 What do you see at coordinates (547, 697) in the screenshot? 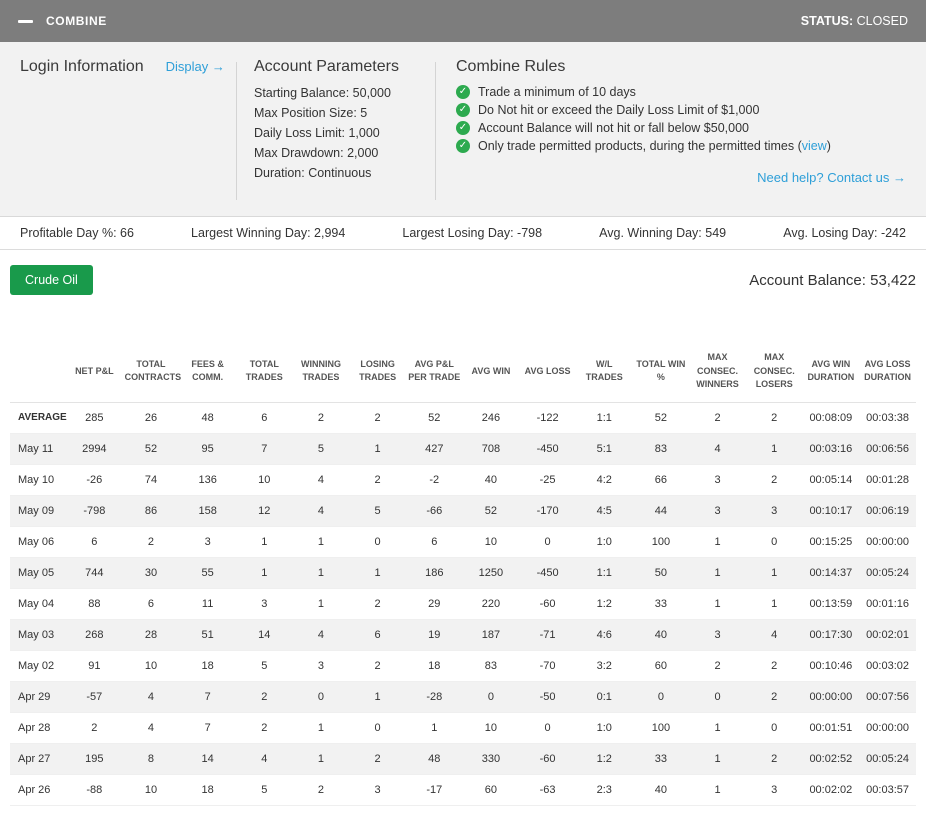
I see `table-cell: -50` at bounding box center [547, 697].